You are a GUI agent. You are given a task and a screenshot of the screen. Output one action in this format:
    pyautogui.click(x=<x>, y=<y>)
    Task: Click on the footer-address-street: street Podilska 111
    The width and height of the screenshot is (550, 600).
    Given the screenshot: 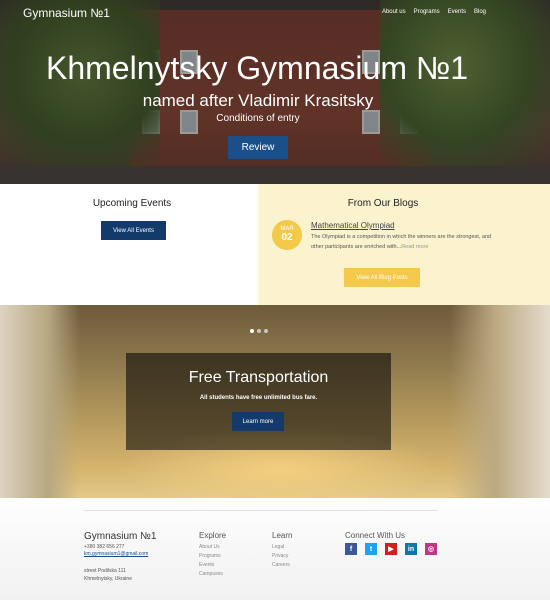 What is the action you would take?
    pyautogui.click(x=105, y=571)
    